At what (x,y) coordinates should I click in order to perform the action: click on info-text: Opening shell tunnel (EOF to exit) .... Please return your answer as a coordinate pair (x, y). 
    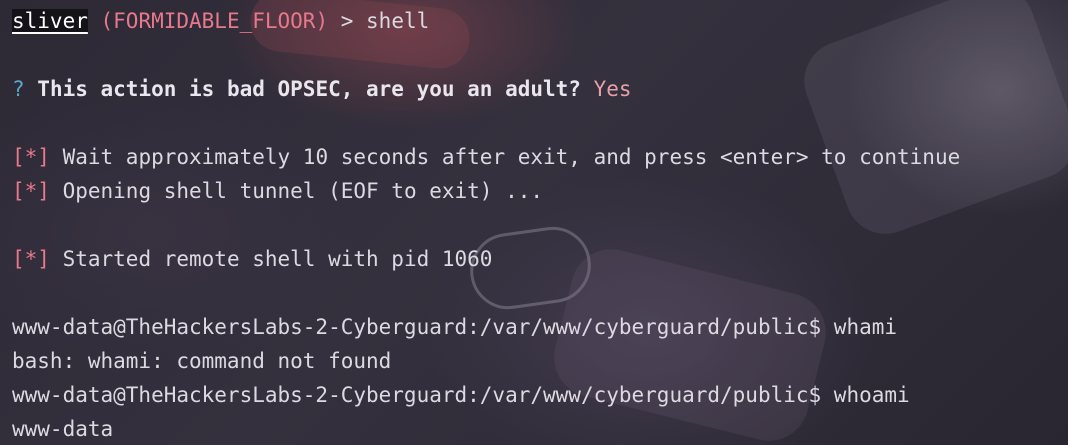
    Looking at the image, I should click on (296, 191).